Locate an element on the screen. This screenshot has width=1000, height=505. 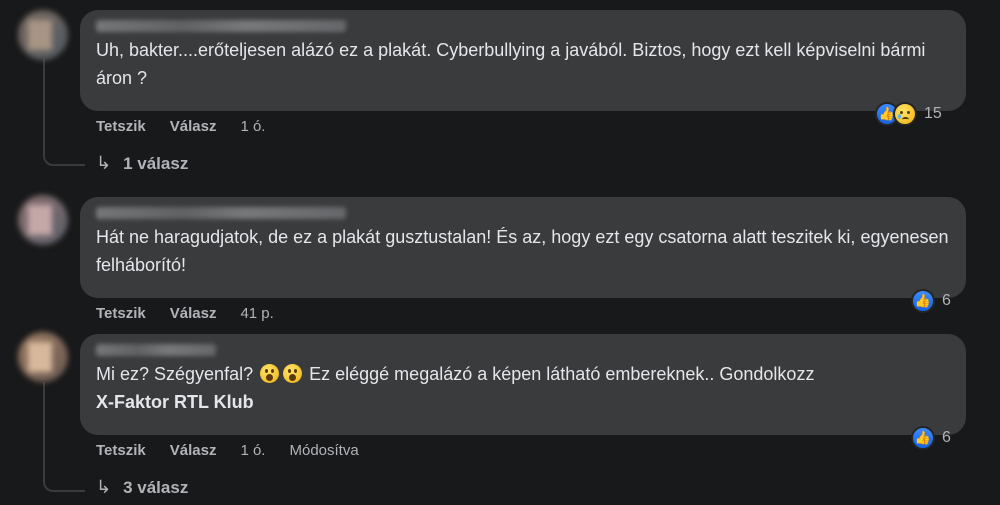
comment-actions: Tetszik Válasz 41 p. is located at coordinates (197, 313).